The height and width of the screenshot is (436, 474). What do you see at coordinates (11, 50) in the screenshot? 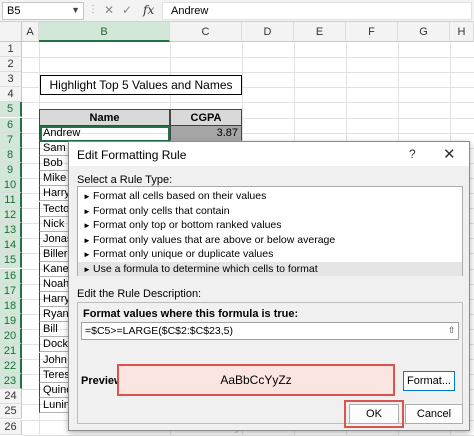
I see `row-header-1: 1` at bounding box center [11, 50].